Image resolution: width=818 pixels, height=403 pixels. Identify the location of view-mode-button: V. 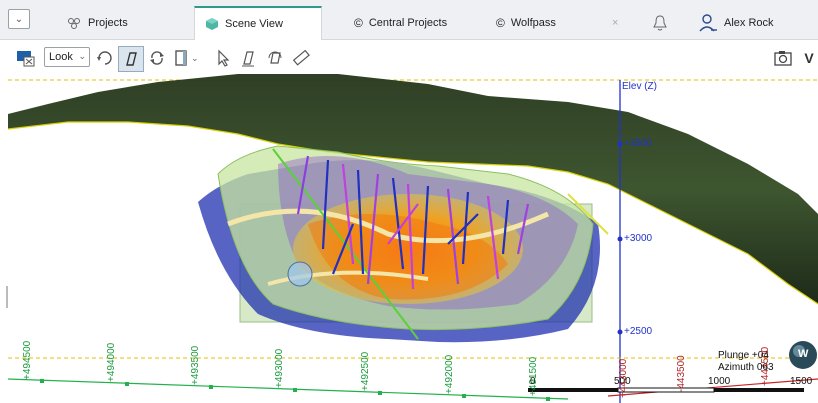
(809, 58).